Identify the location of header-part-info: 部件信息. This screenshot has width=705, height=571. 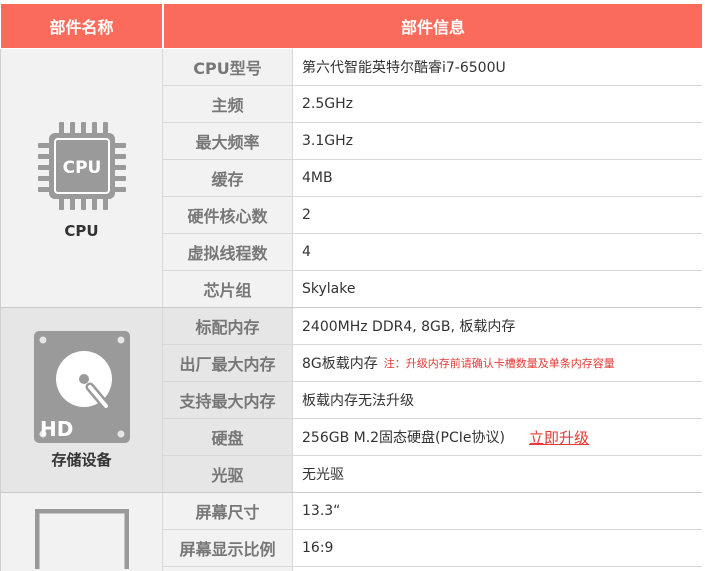
(433, 26).